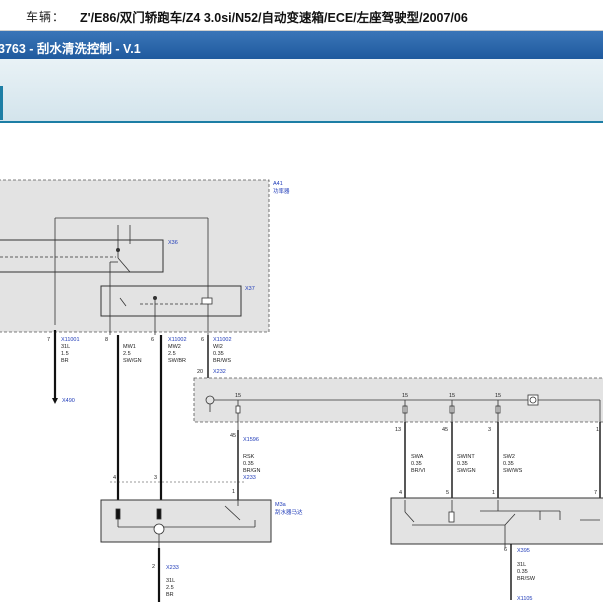 The height and width of the screenshot is (602, 603). Describe the element at coordinates (509, 457) in the screenshot. I see `sw2-name: SW2` at that location.